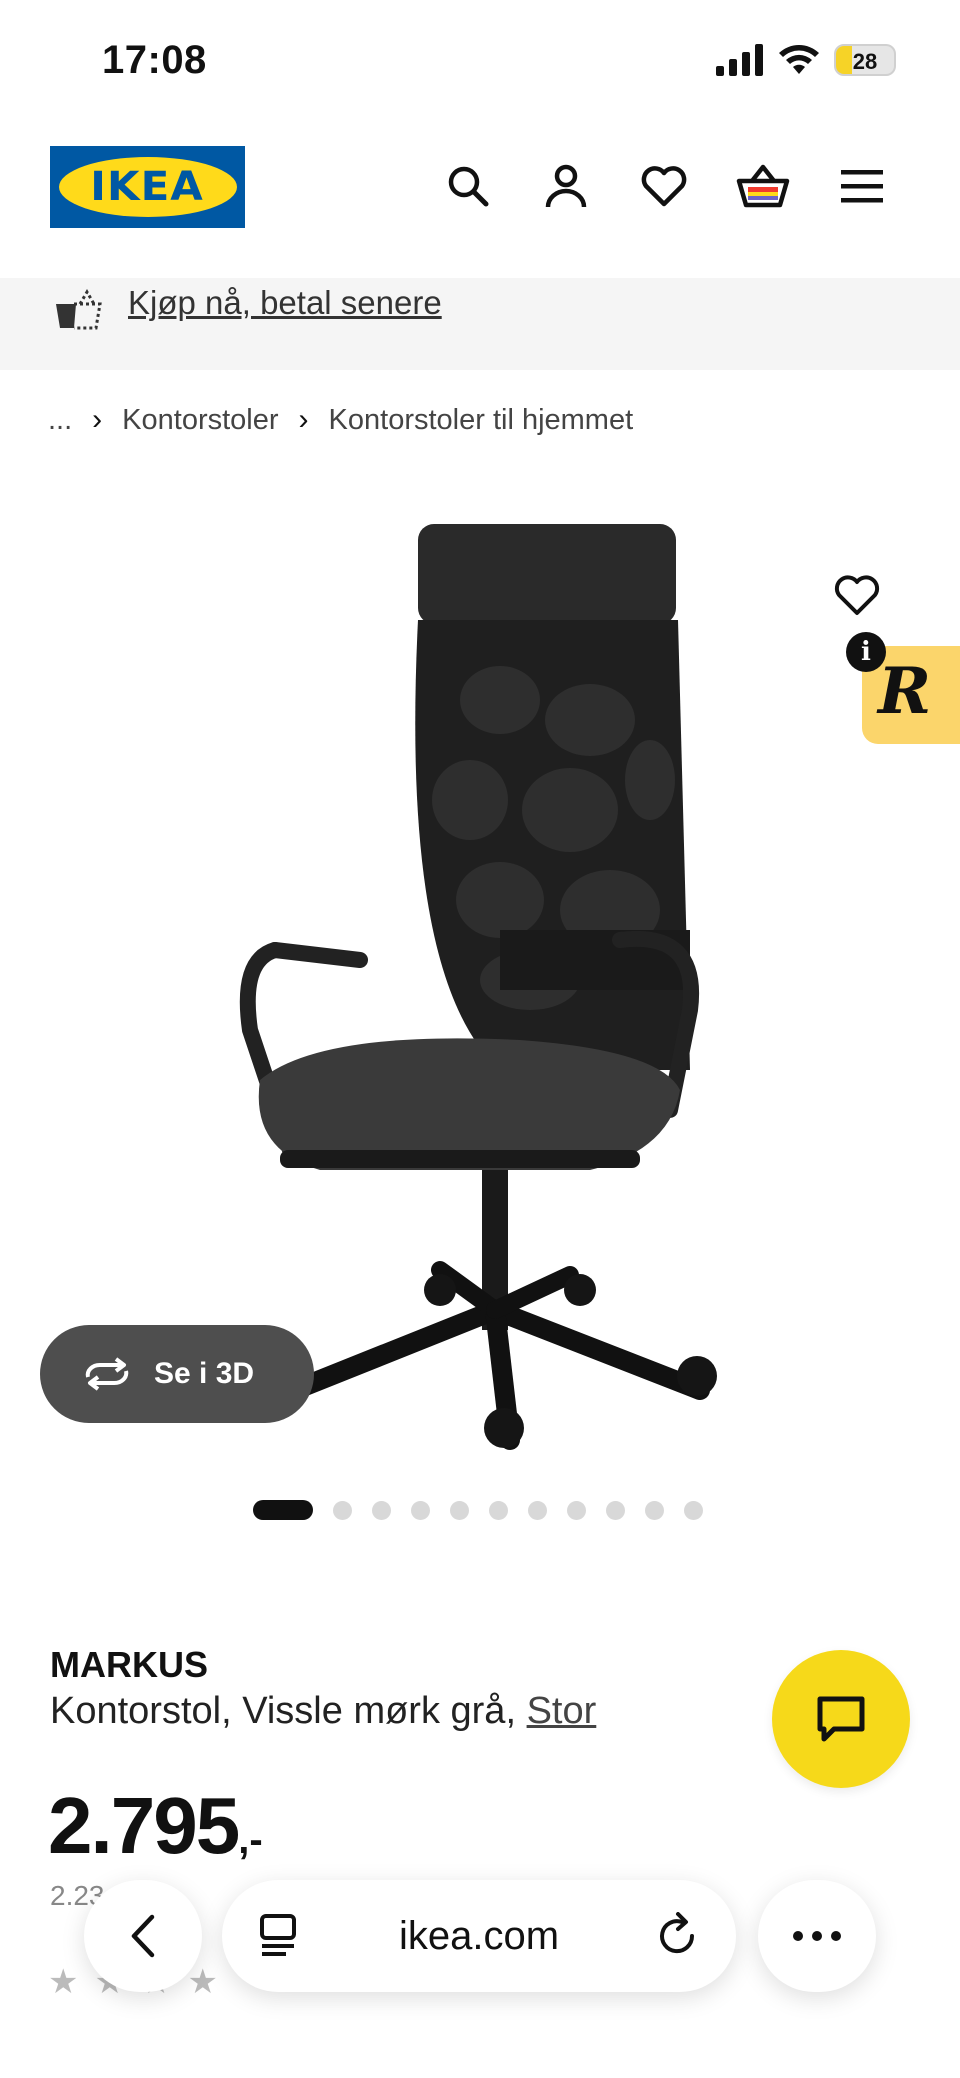 This screenshot has height=2078, width=960. Describe the element at coordinates (763, 186) in the screenshot. I see `basket-icon` at that location.